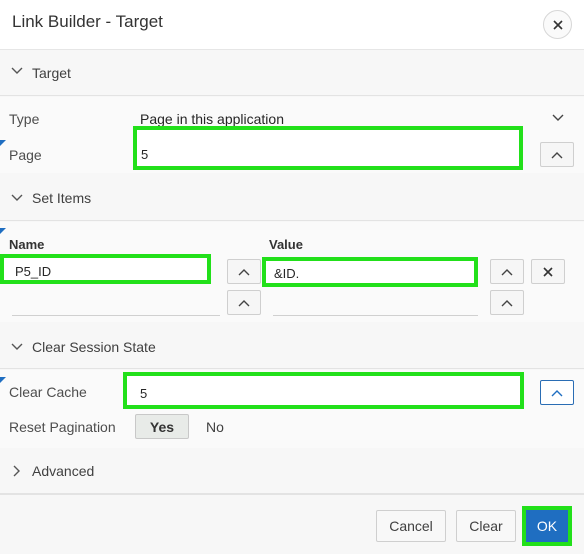 The image size is (584, 554). I want to click on page-list-button, so click(557, 154).